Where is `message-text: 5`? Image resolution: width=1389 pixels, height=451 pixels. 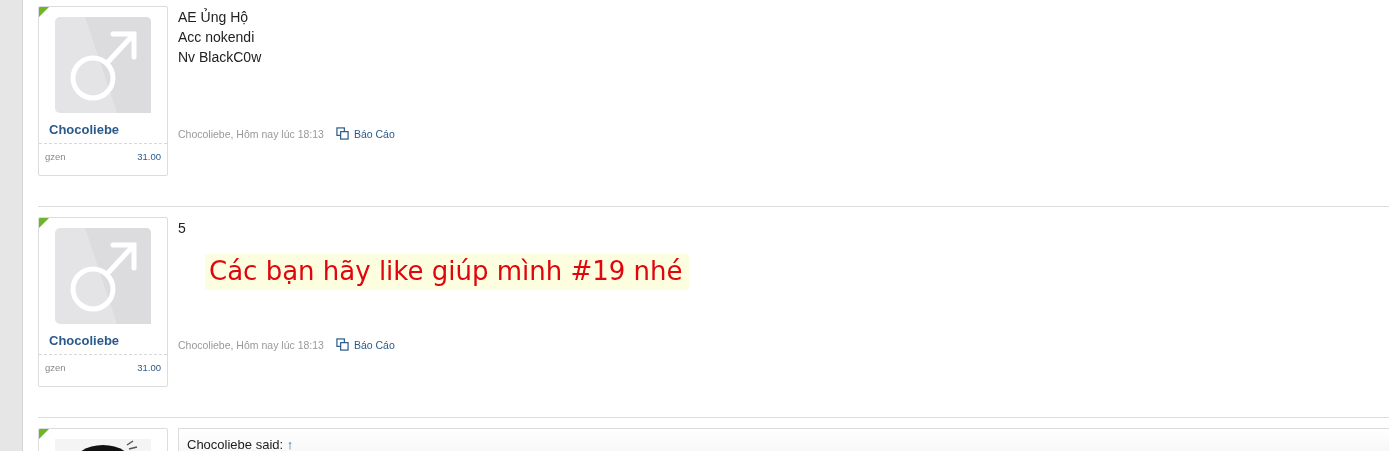 message-text: 5 is located at coordinates (182, 228).